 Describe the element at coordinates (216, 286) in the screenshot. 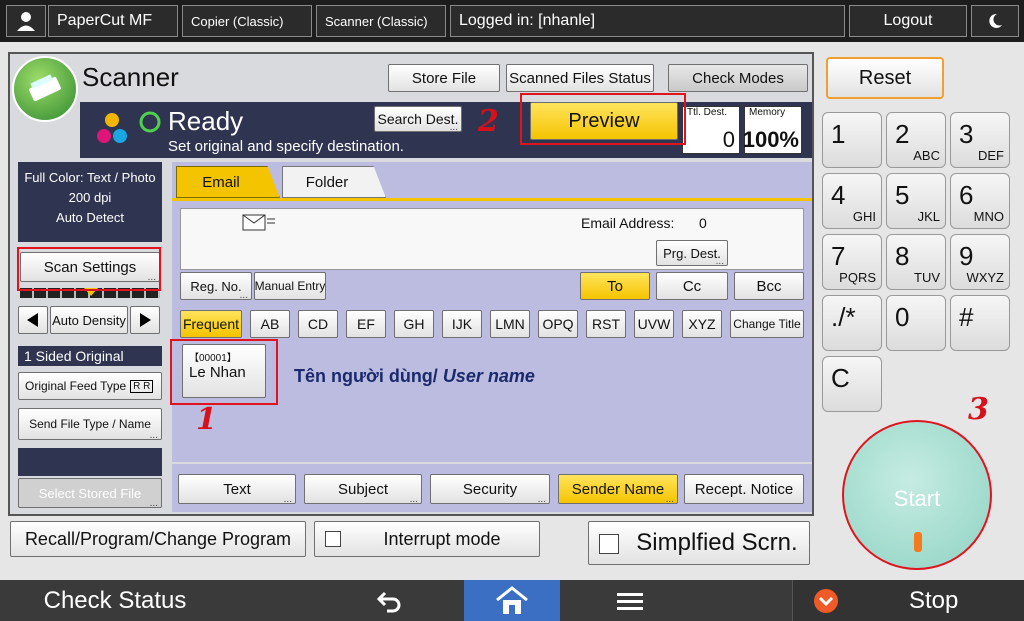

I see `reg-no-button: Reg. No.` at that location.